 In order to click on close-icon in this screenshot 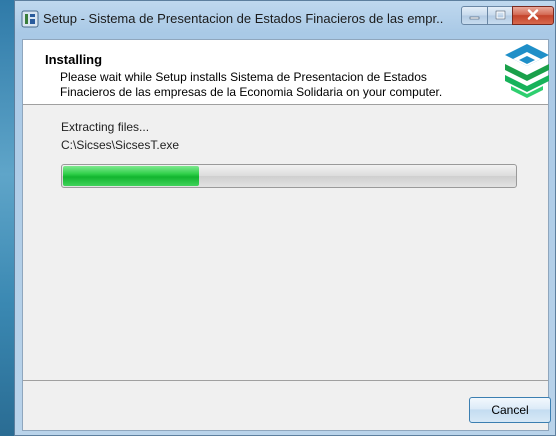, I will do `click(533, 16)`.